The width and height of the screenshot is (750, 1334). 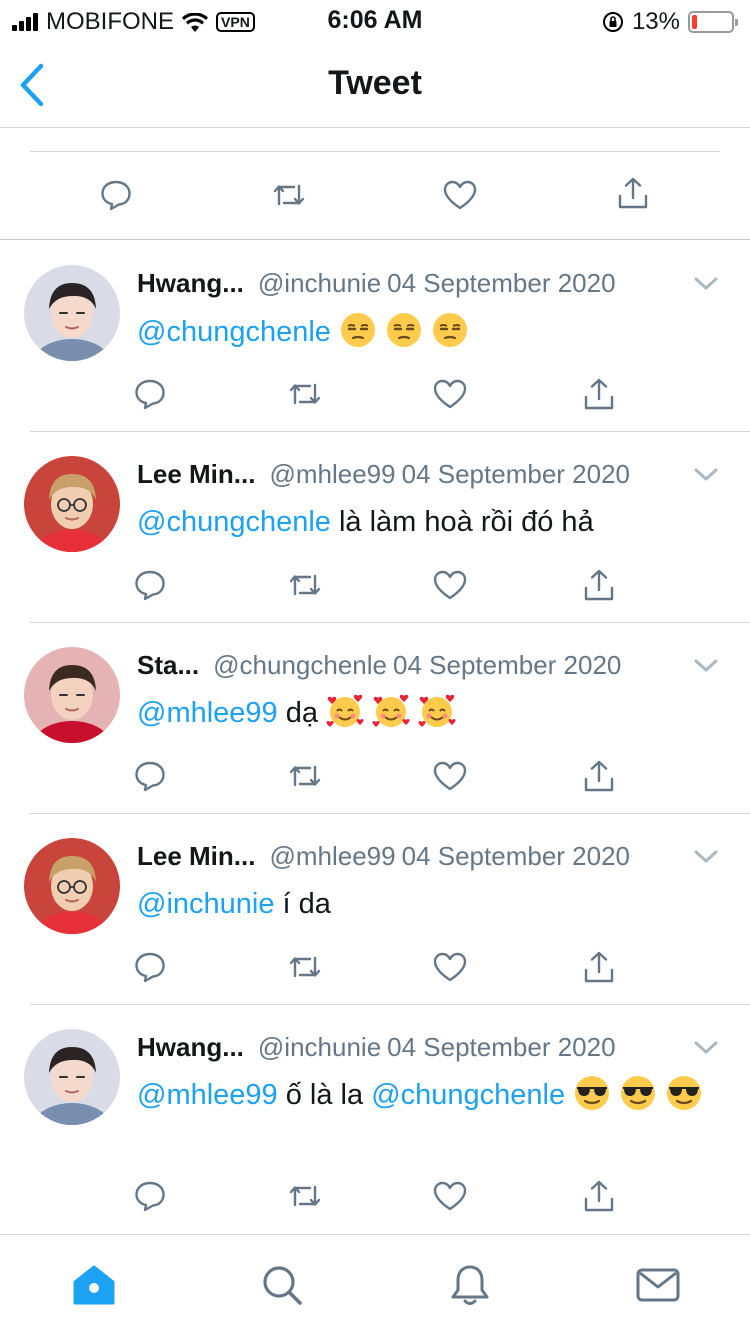 I want to click on notifications-icon, so click(x=470, y=1285).